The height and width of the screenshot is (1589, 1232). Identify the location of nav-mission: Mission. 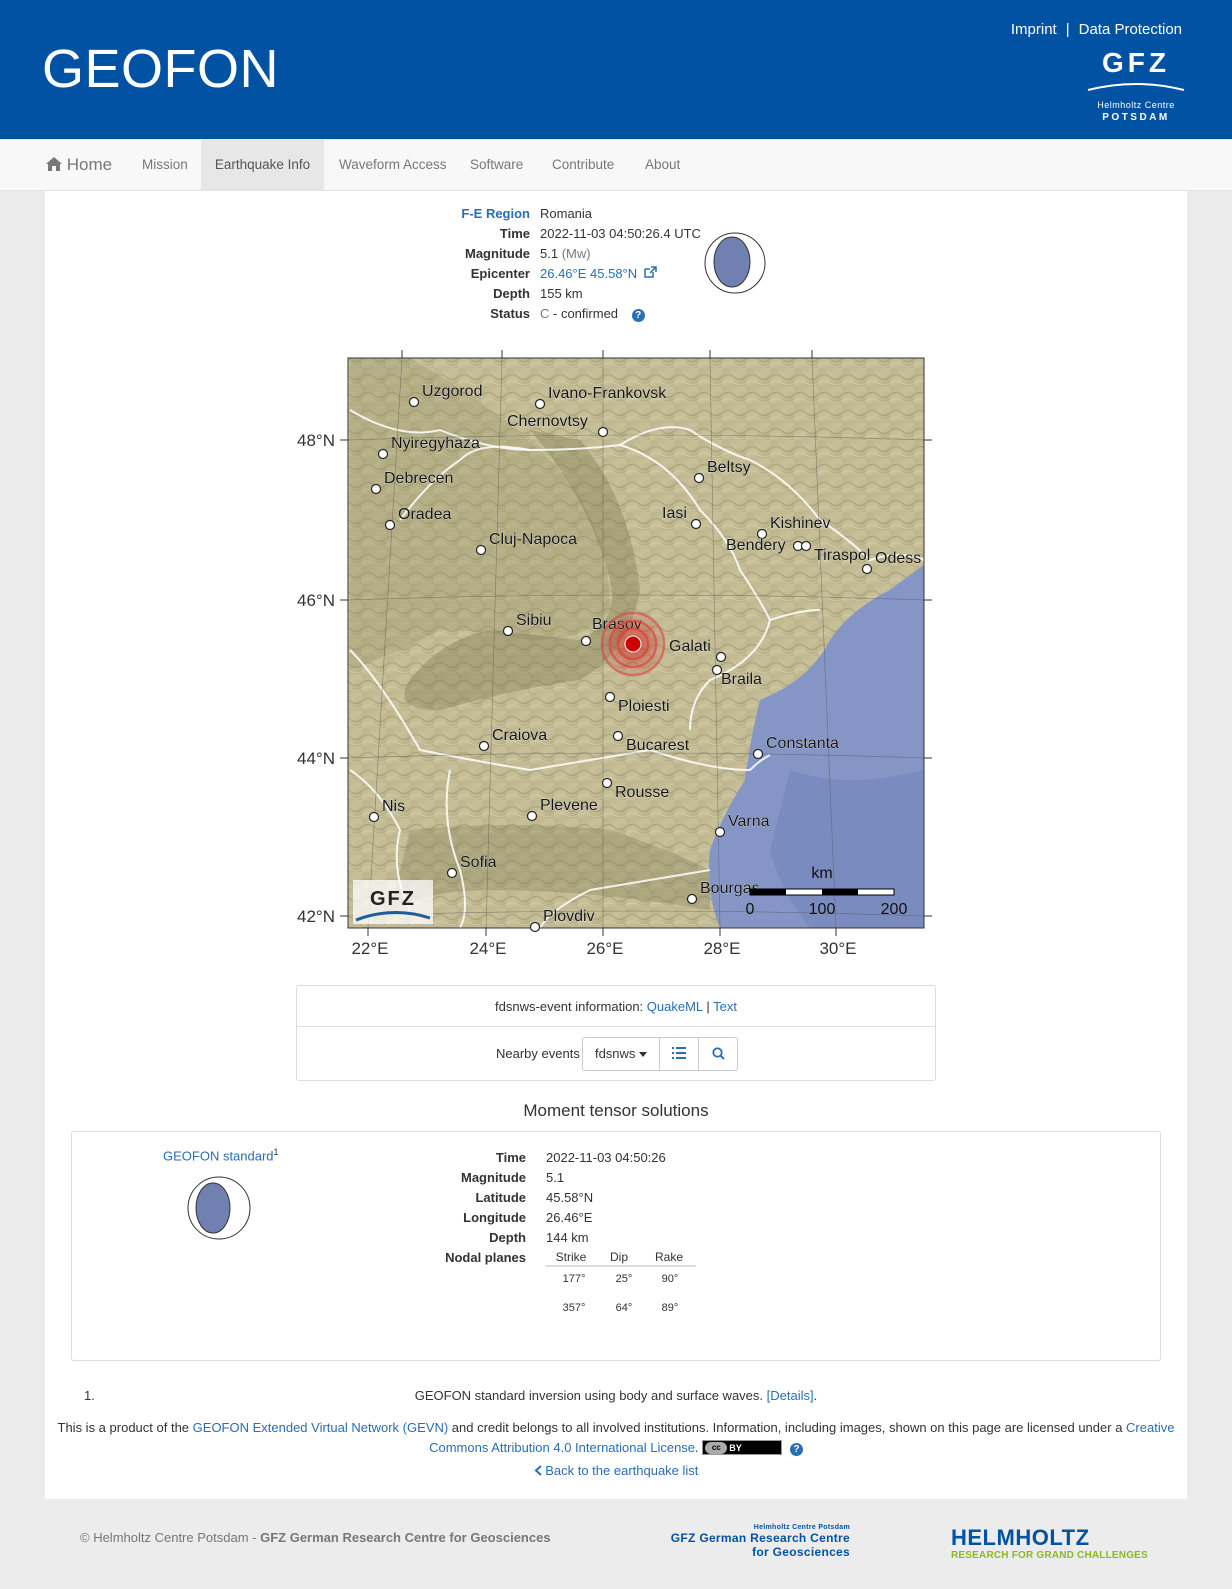
(165, 165).